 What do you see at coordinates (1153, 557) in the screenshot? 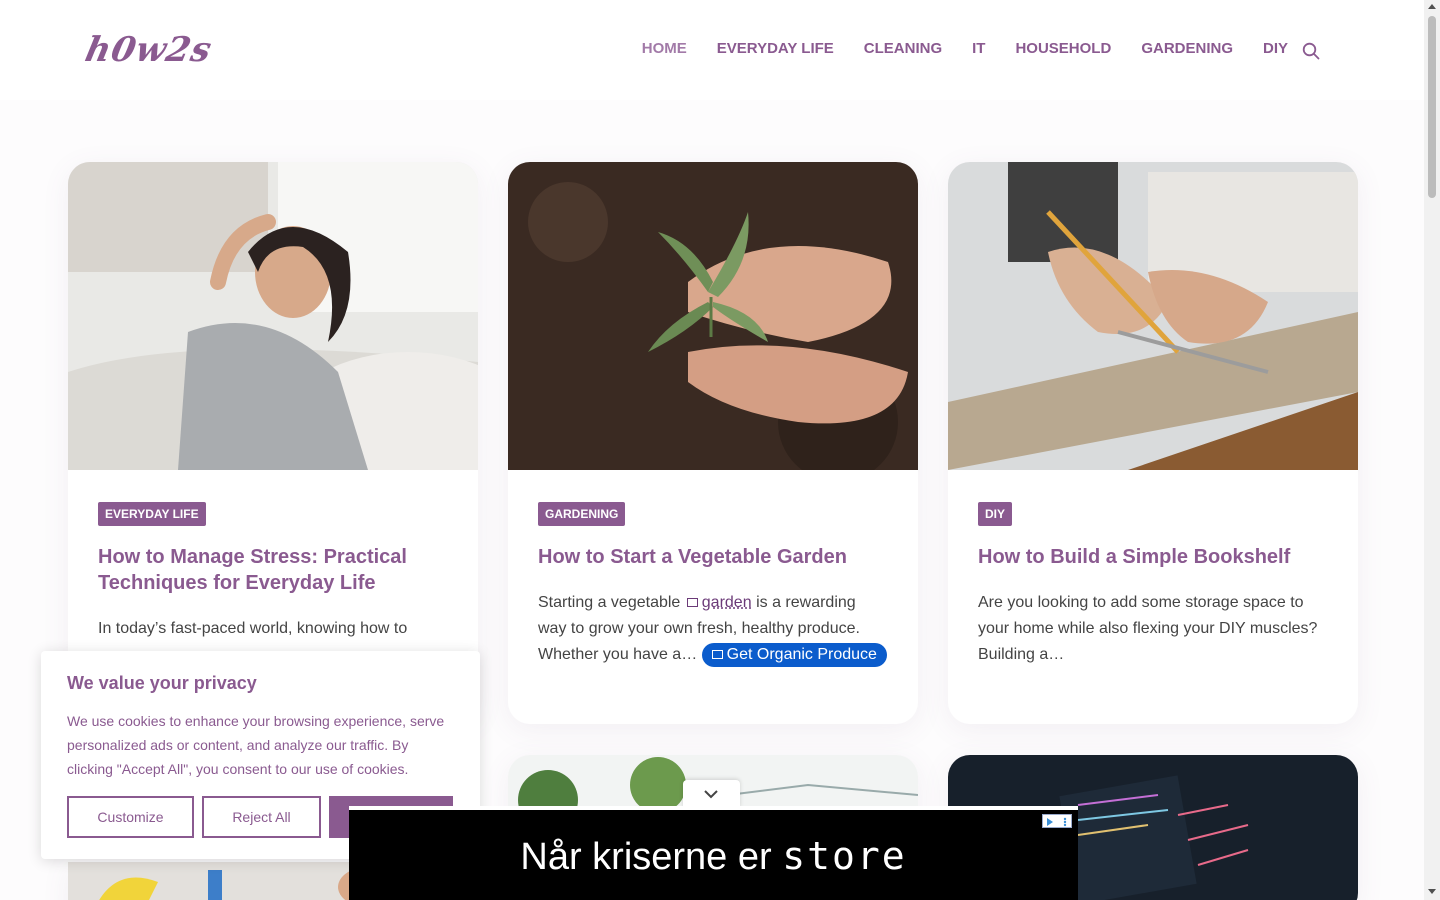
I see `post-title: How to Build a Simple Bookshelf` at bounding box center [1153, 557].